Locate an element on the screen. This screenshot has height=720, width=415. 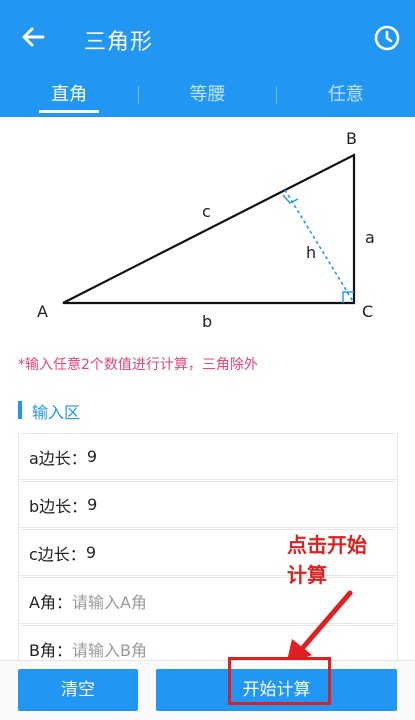
tab-bar: 直角 等腰 任意 is located at coordinates (207, 94).